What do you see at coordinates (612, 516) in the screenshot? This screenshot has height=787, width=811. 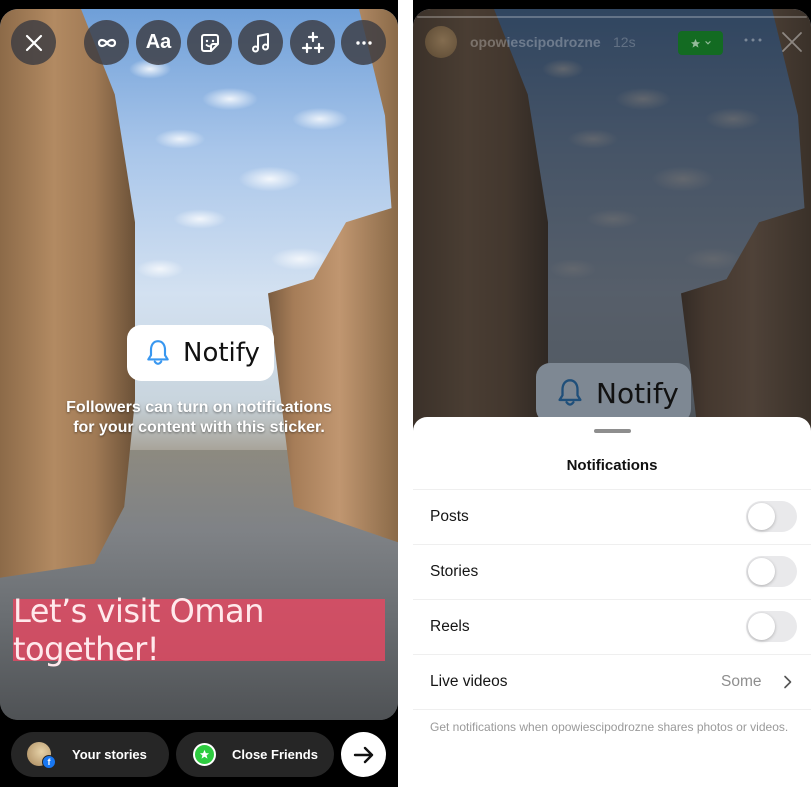 I see `row-posts: Posts` at bounding box center [612, 516].